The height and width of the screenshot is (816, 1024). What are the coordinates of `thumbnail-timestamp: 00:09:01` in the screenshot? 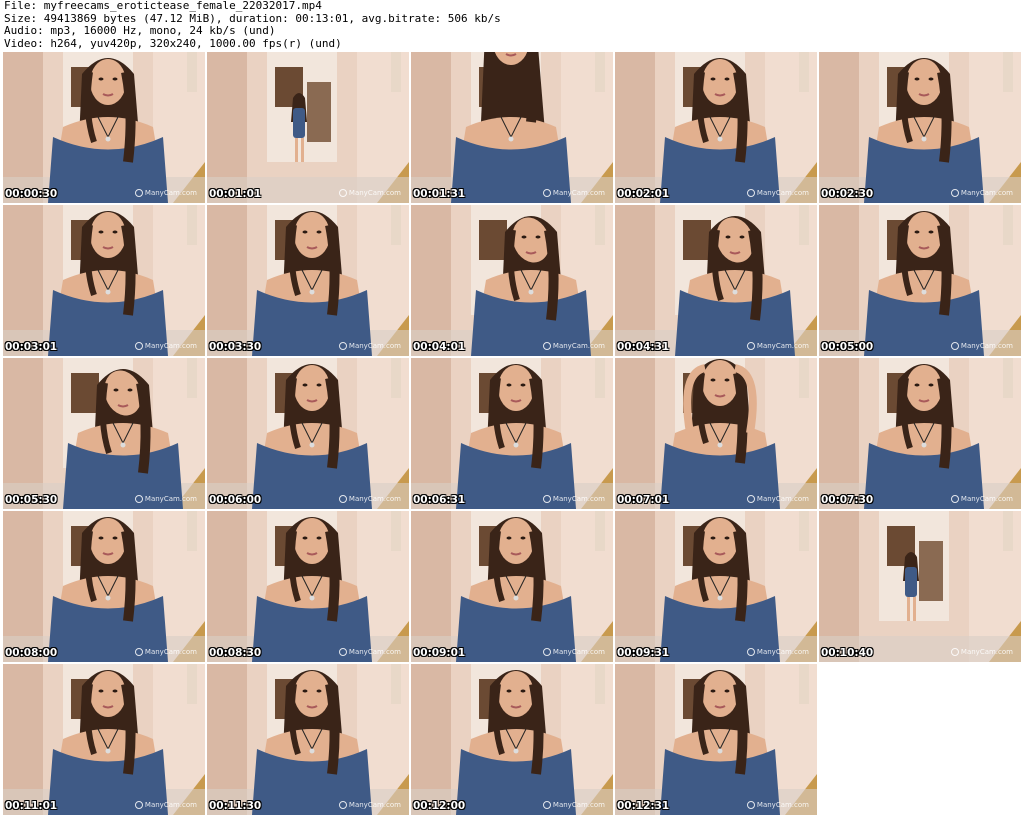 It's located at (439, 653).